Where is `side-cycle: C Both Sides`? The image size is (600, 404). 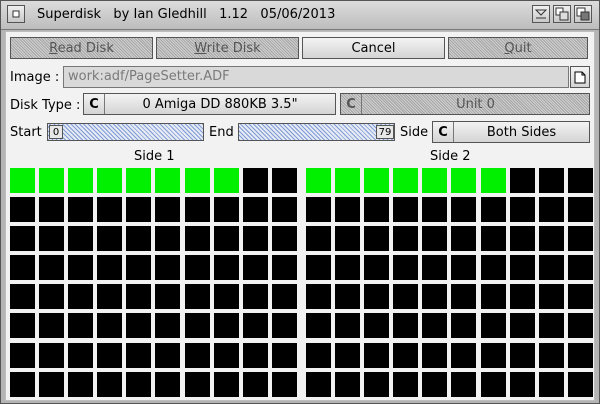
side-cycle: C Both Sides is located at coordinates (511, 132).